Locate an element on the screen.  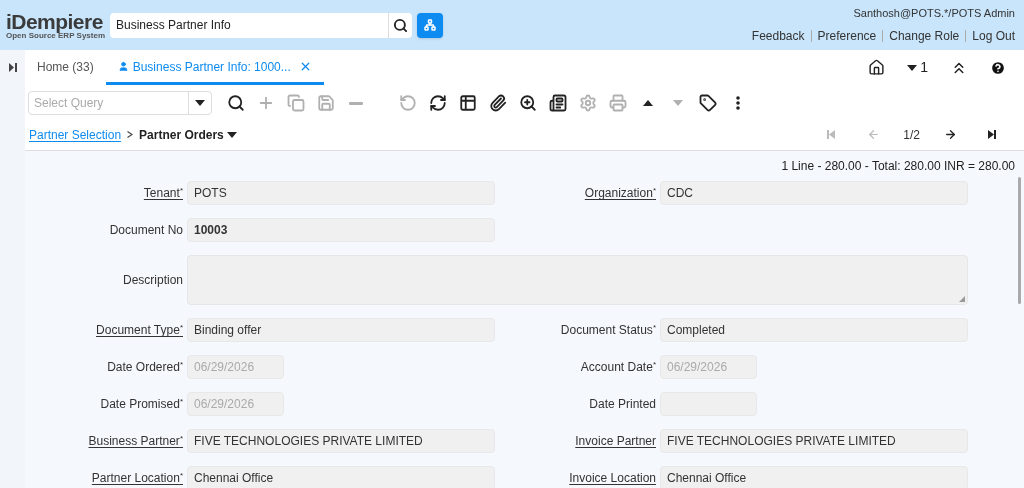
text-field: POTS is located at coordinates (341, 193).